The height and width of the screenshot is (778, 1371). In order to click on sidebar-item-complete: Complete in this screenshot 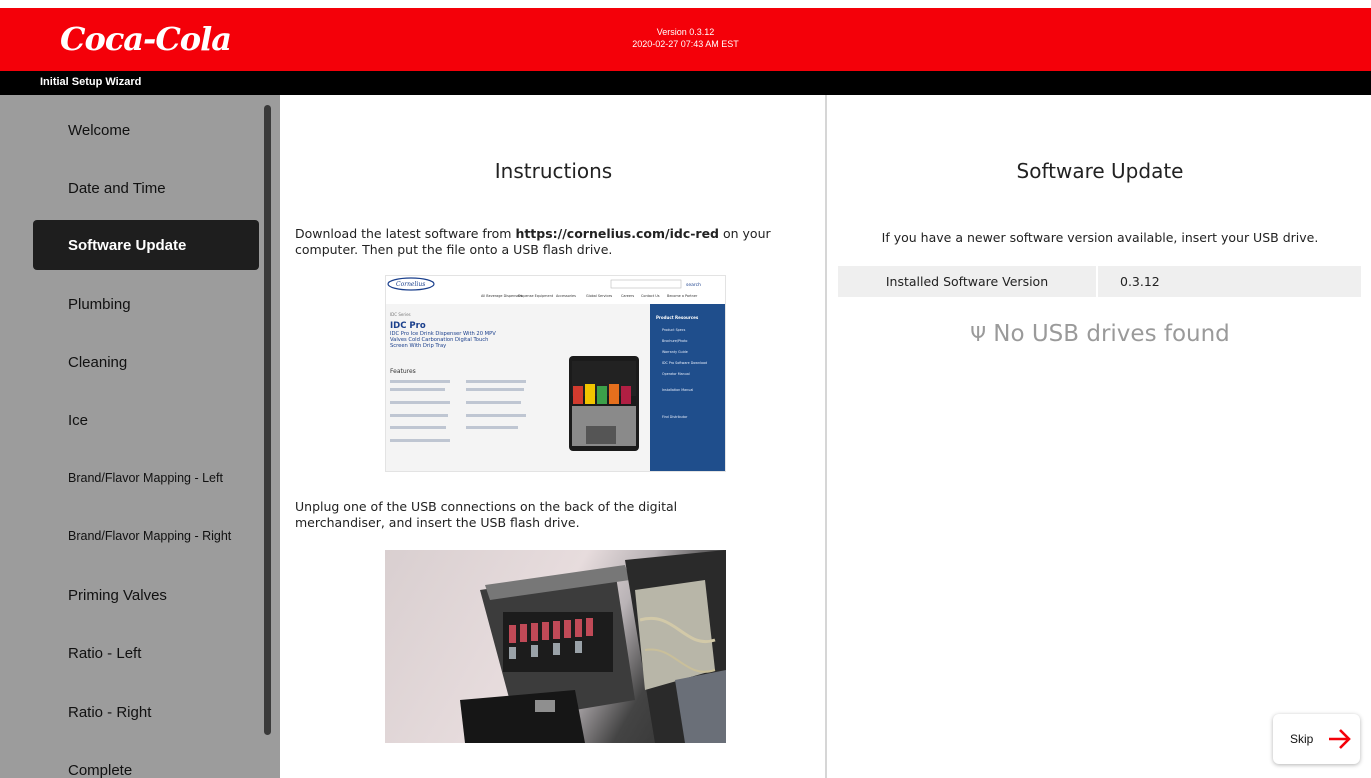, I will do `click(146, 761)`.